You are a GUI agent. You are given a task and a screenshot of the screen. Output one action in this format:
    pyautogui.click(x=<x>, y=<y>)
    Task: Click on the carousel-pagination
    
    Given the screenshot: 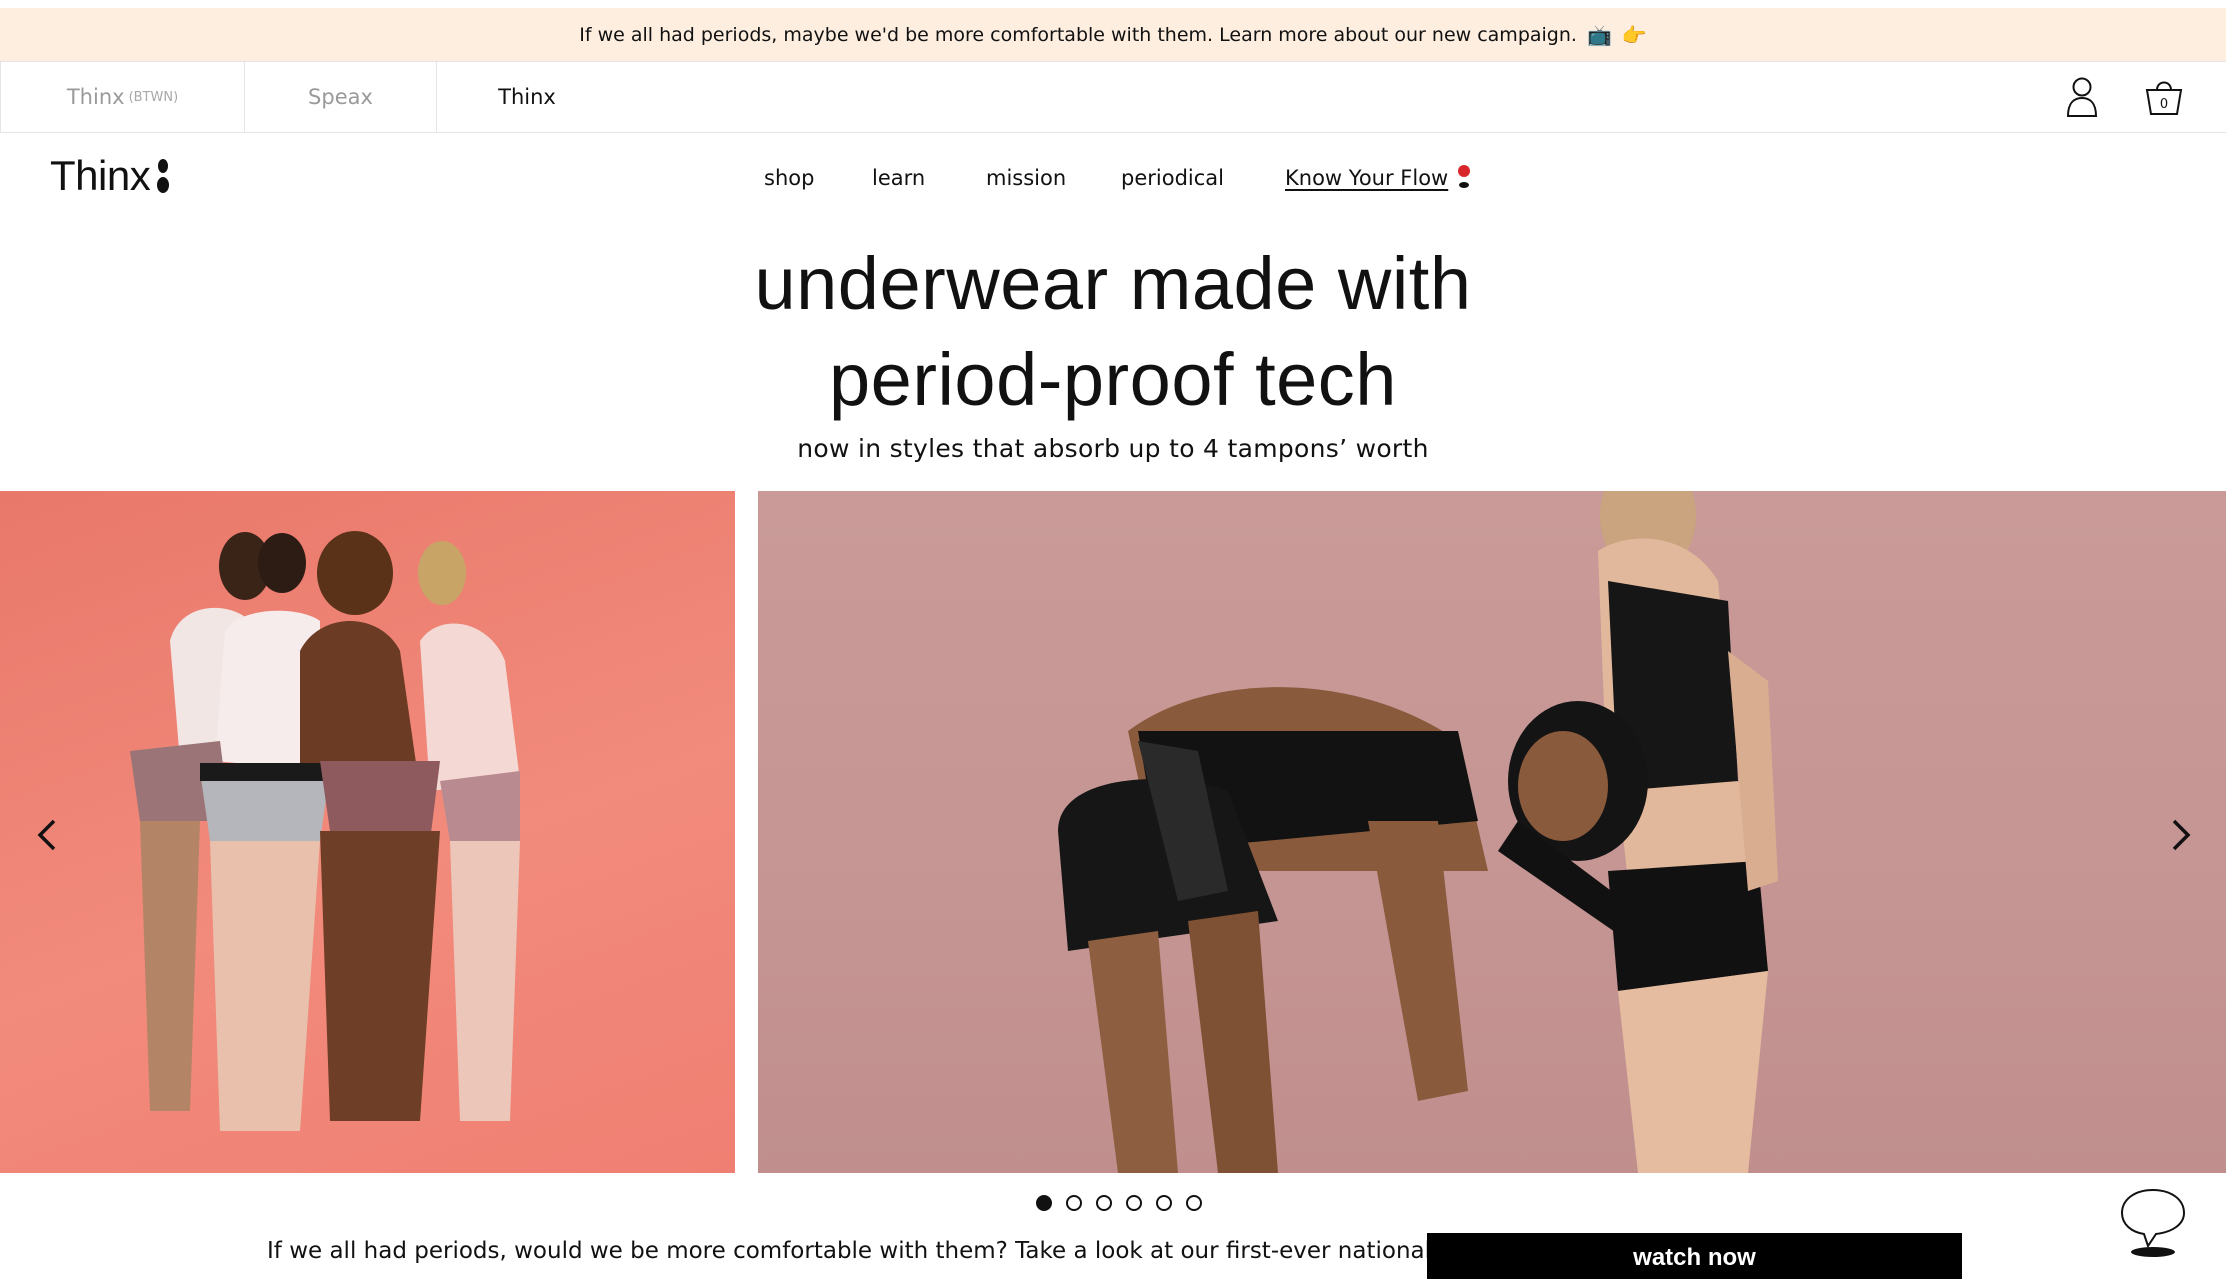 What is the action you would take?
    pyautogui.click(x=1119, y=1203)
    